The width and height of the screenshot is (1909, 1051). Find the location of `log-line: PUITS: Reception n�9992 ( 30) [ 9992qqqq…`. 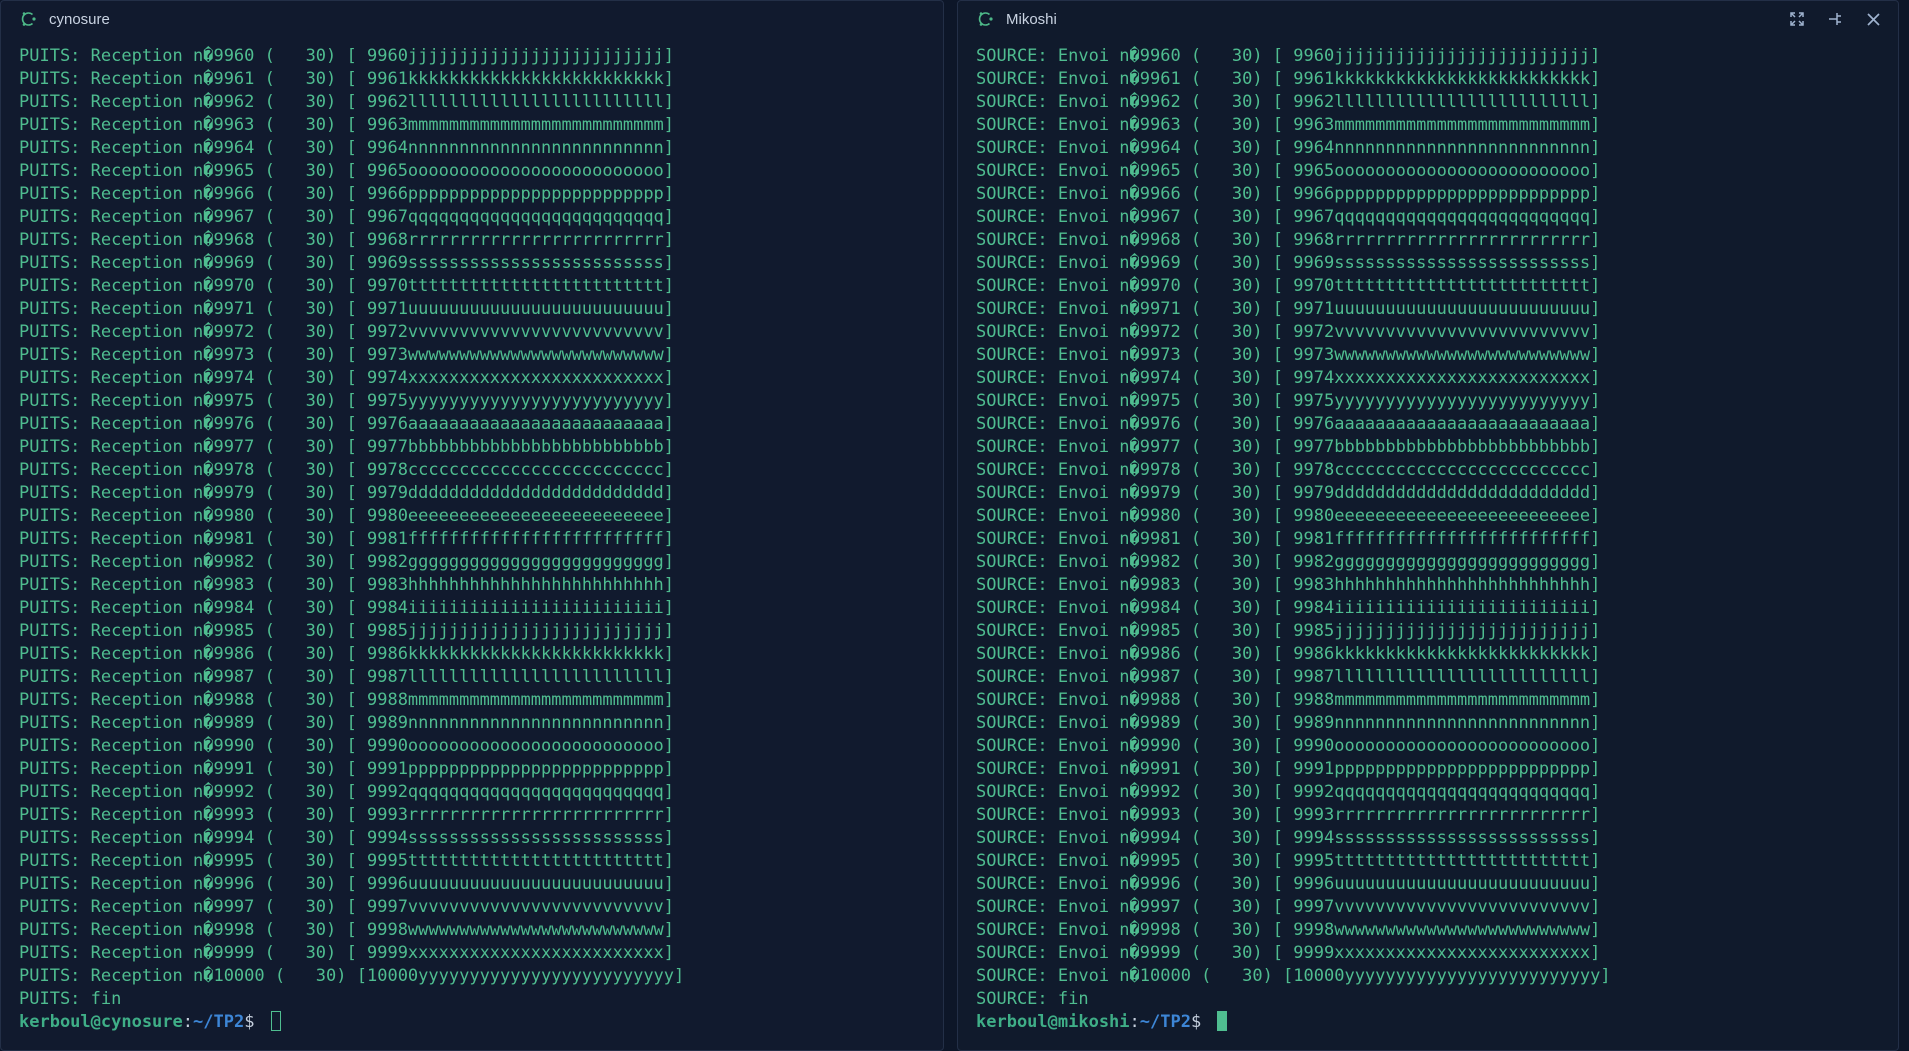

log-line: PUITS: Reception n�9992 ( 30) [ 9992qqqq… is located at coordinates (347, 792).